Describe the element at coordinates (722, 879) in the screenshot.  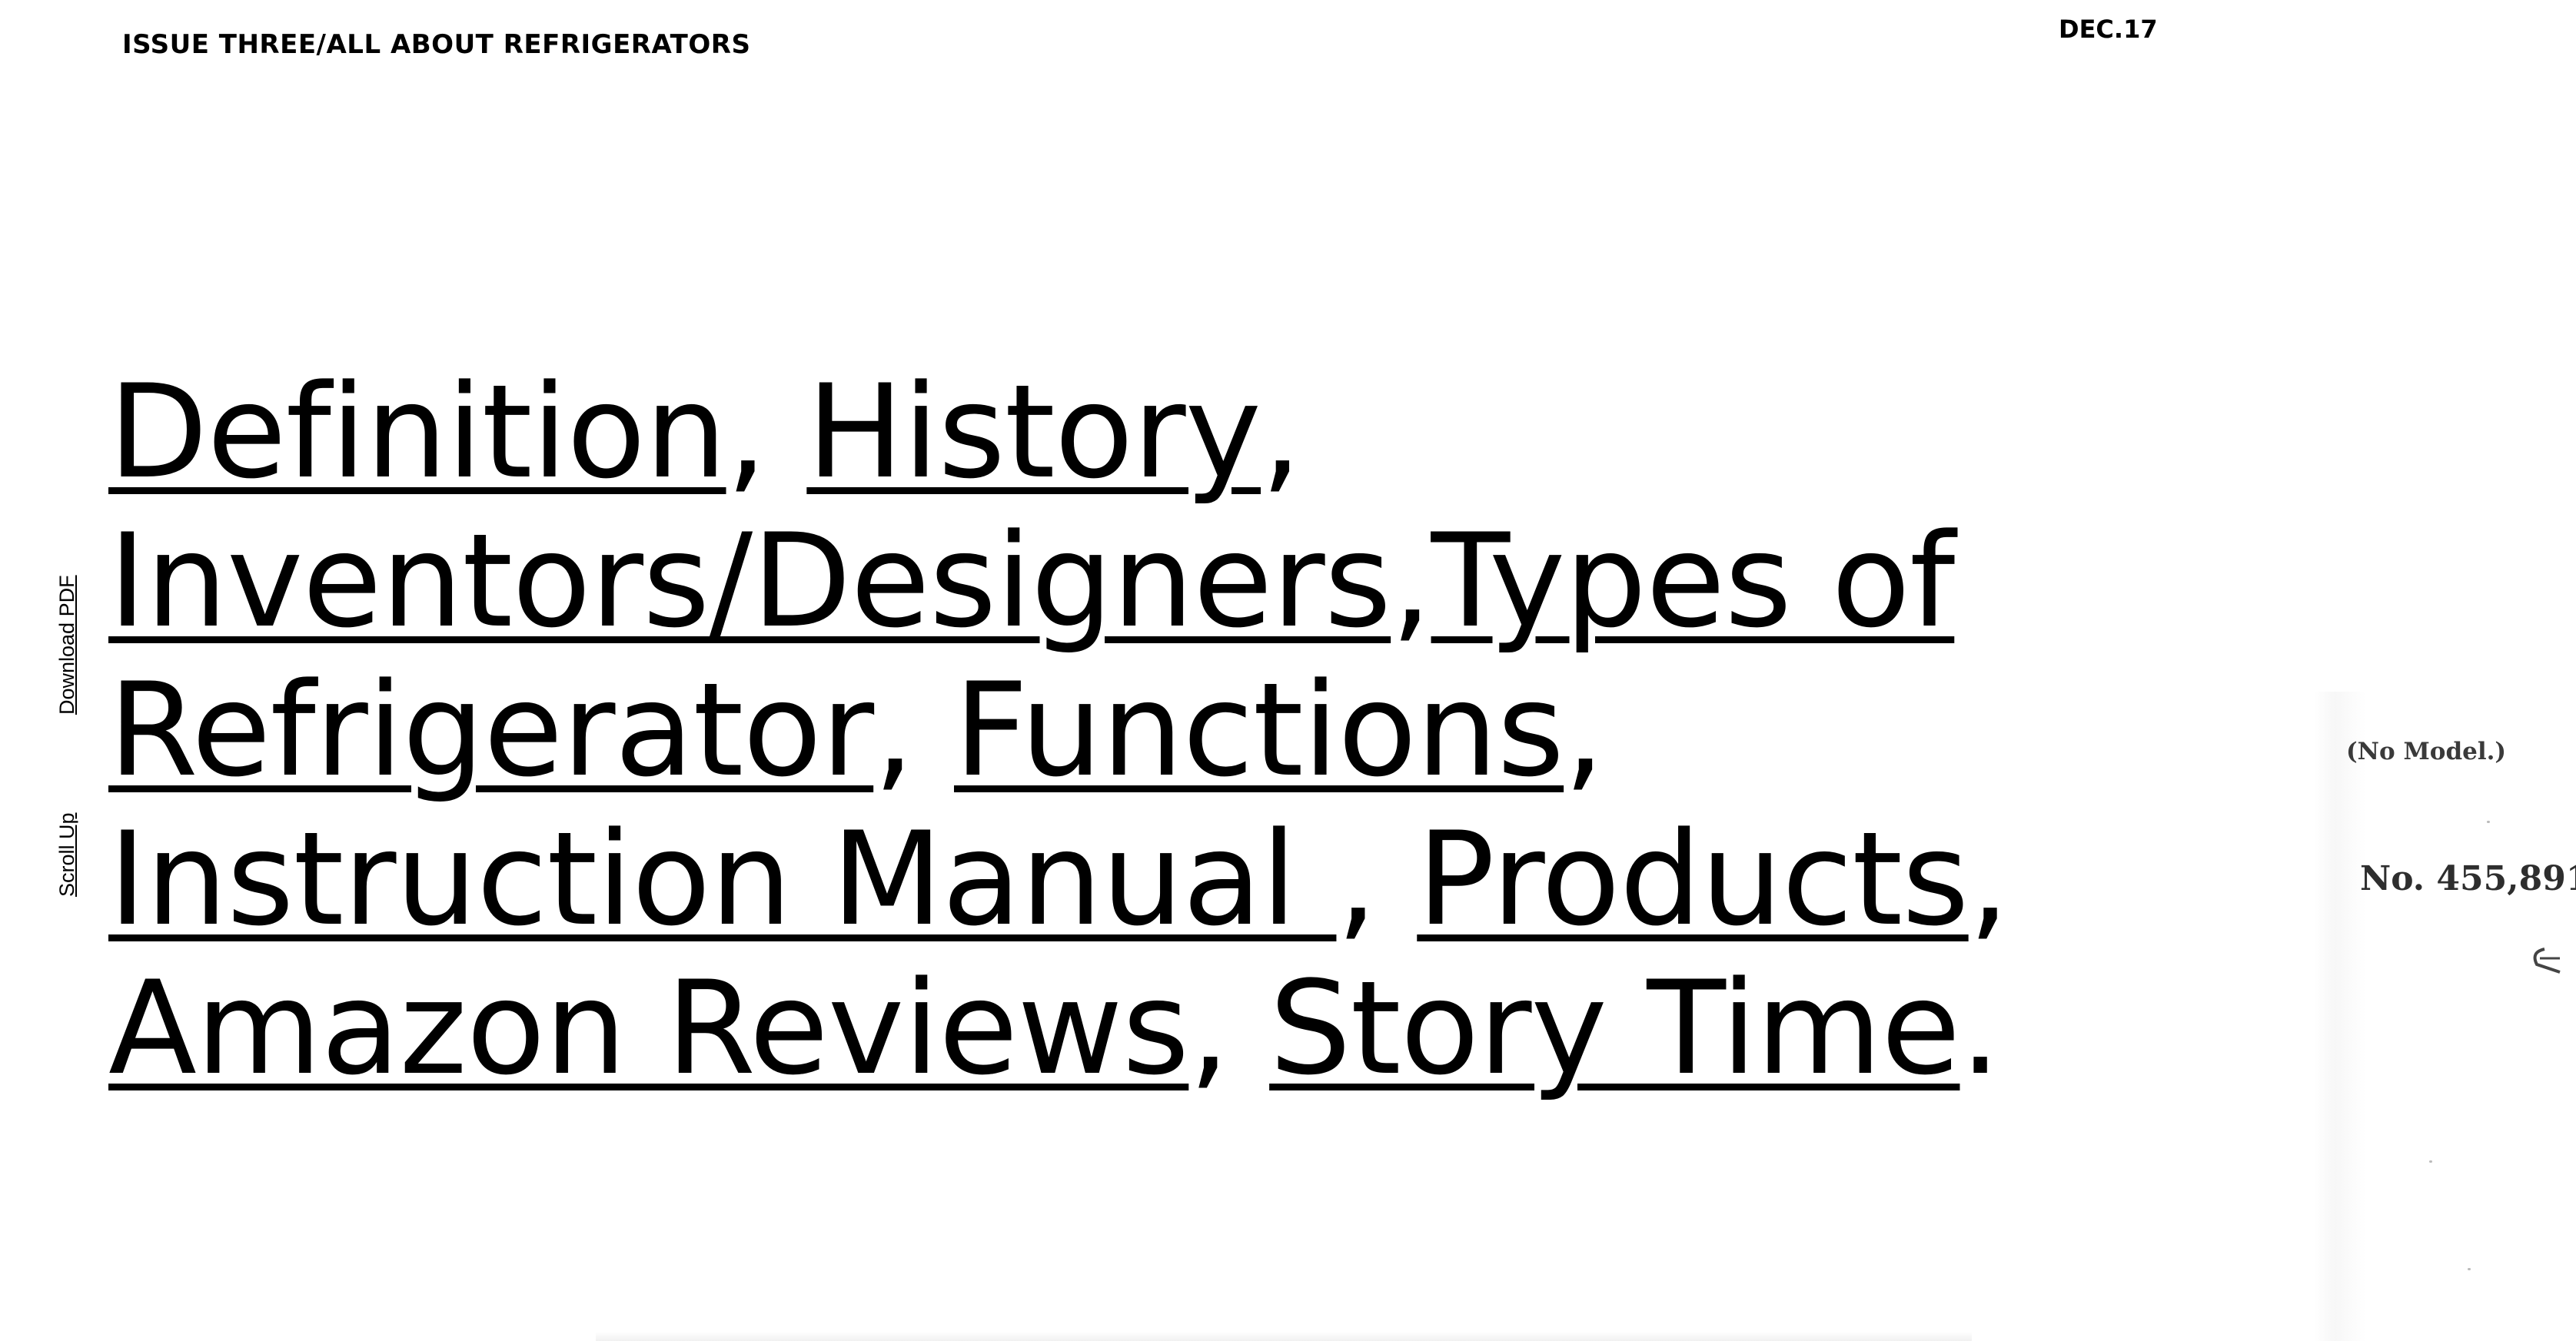
I see `toc-link-instruction-manual: Instruction Manual` at that location.